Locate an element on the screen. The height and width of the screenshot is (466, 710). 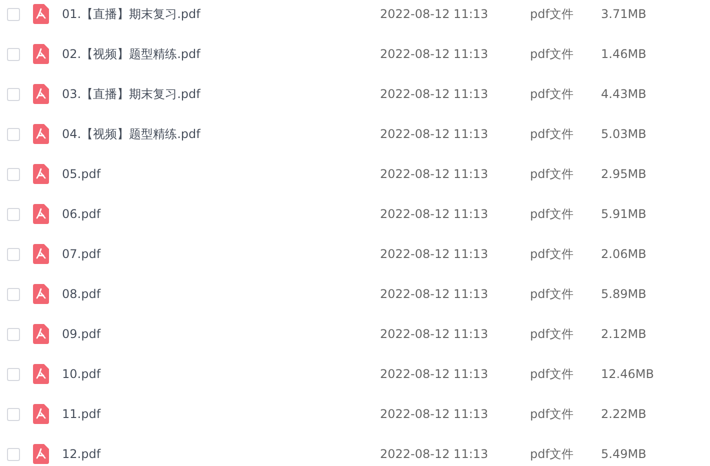
file-name: 09.pdf is located at coordinates (212, 334).